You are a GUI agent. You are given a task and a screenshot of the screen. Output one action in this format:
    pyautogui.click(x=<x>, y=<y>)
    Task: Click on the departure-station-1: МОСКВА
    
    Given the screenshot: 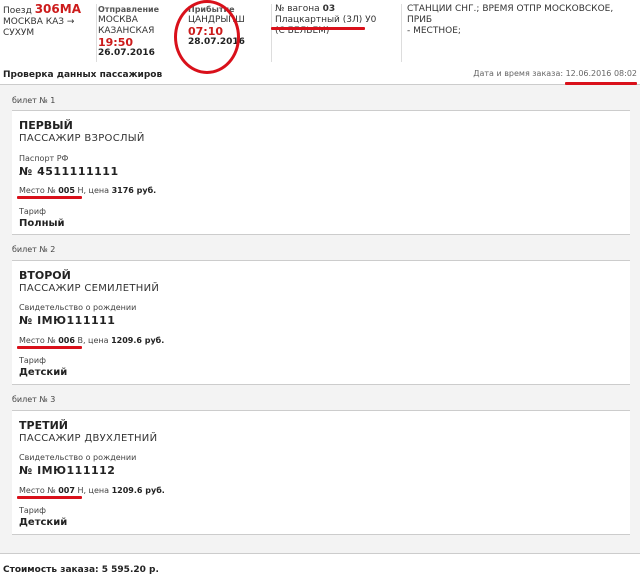 What is the action you would take?
    pyautogui.click(x=118, y=20)
    